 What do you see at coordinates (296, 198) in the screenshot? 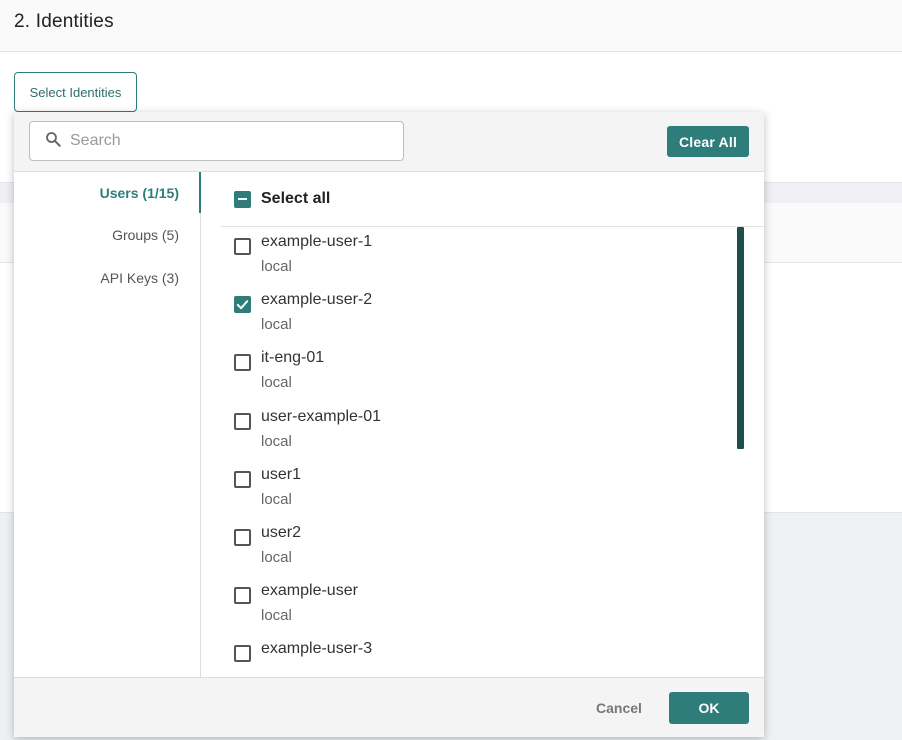
I see `select-all-label: Select all` at bounding box center [296, 198].